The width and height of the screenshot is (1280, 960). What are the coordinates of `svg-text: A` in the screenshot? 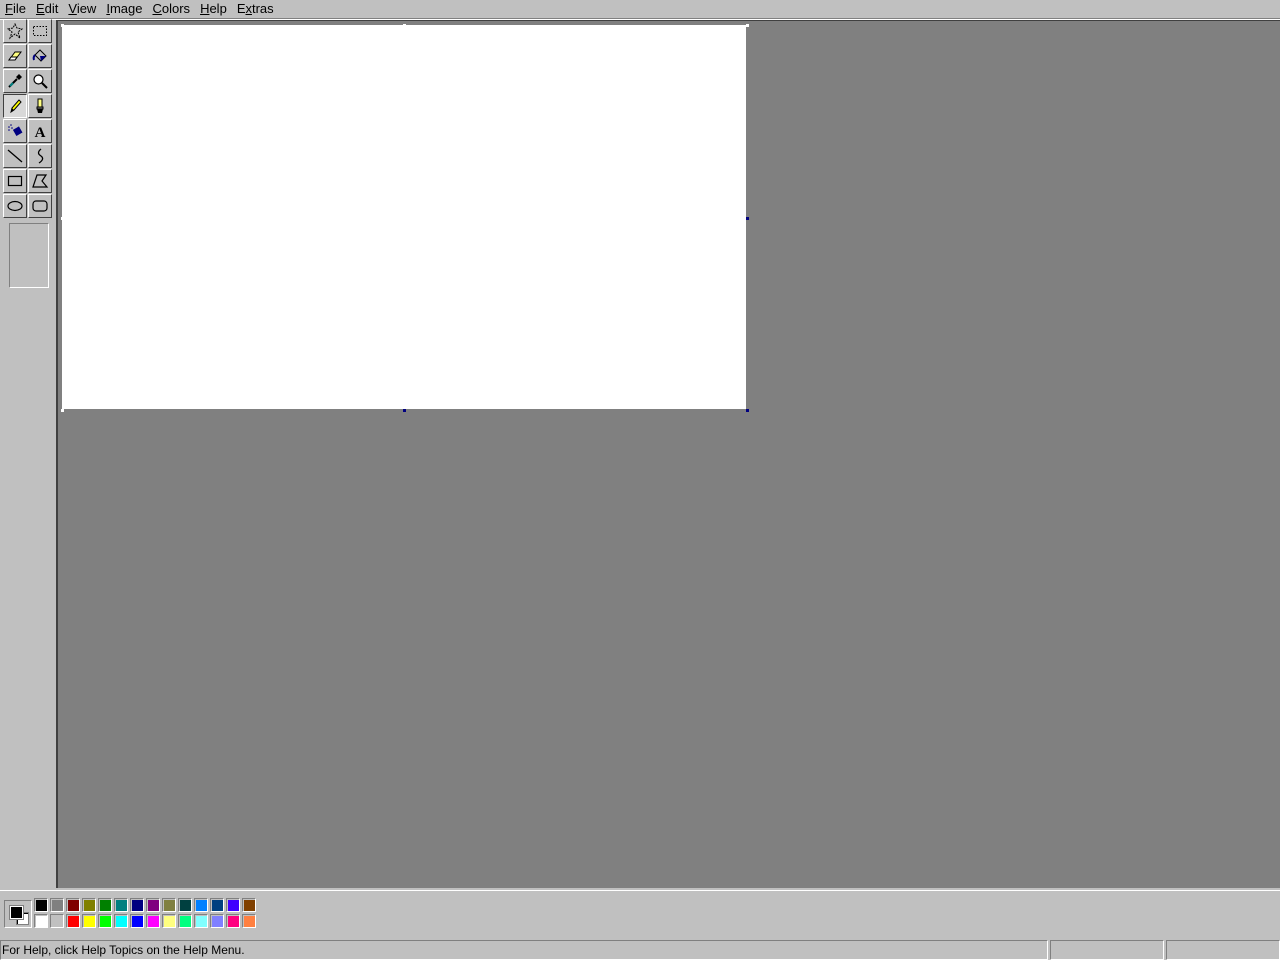 It's located at (40, 132).